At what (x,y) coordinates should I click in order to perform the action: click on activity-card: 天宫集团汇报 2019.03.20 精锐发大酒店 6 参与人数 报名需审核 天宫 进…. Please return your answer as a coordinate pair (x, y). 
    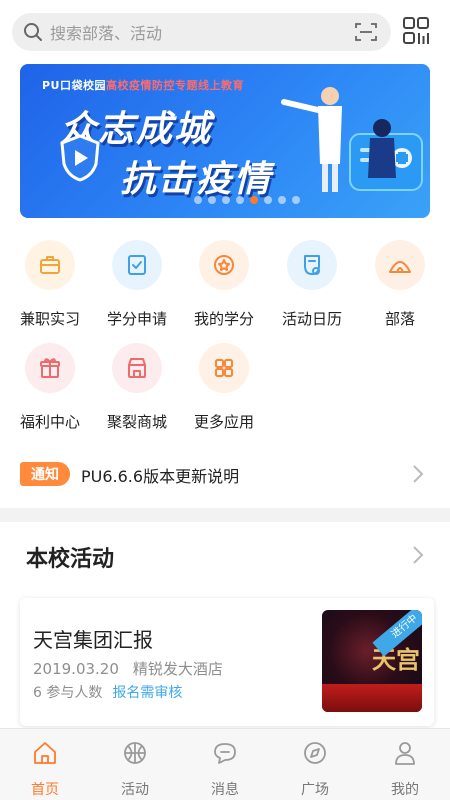
    Looking at the image, I should click on (227, 662).